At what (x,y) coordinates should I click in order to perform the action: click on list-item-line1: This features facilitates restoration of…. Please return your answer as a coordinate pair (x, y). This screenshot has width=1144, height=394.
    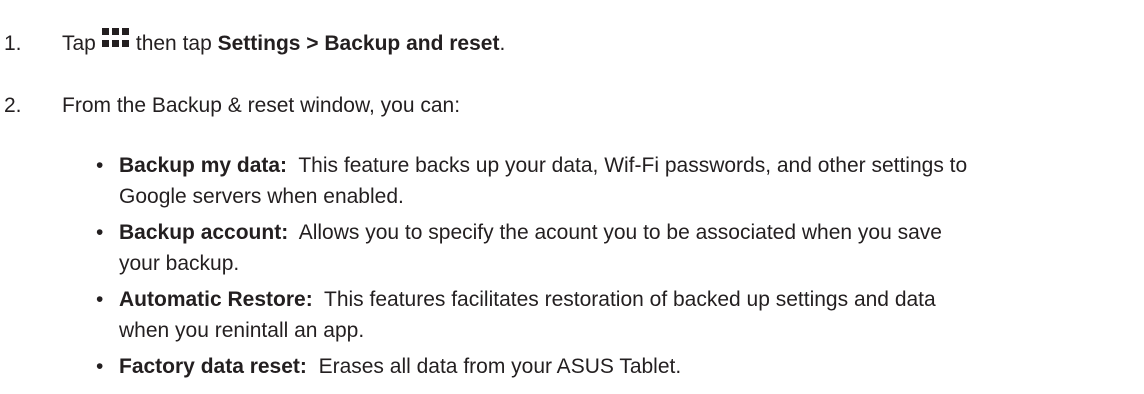
    Looking at the image, I should click on (630, 299).